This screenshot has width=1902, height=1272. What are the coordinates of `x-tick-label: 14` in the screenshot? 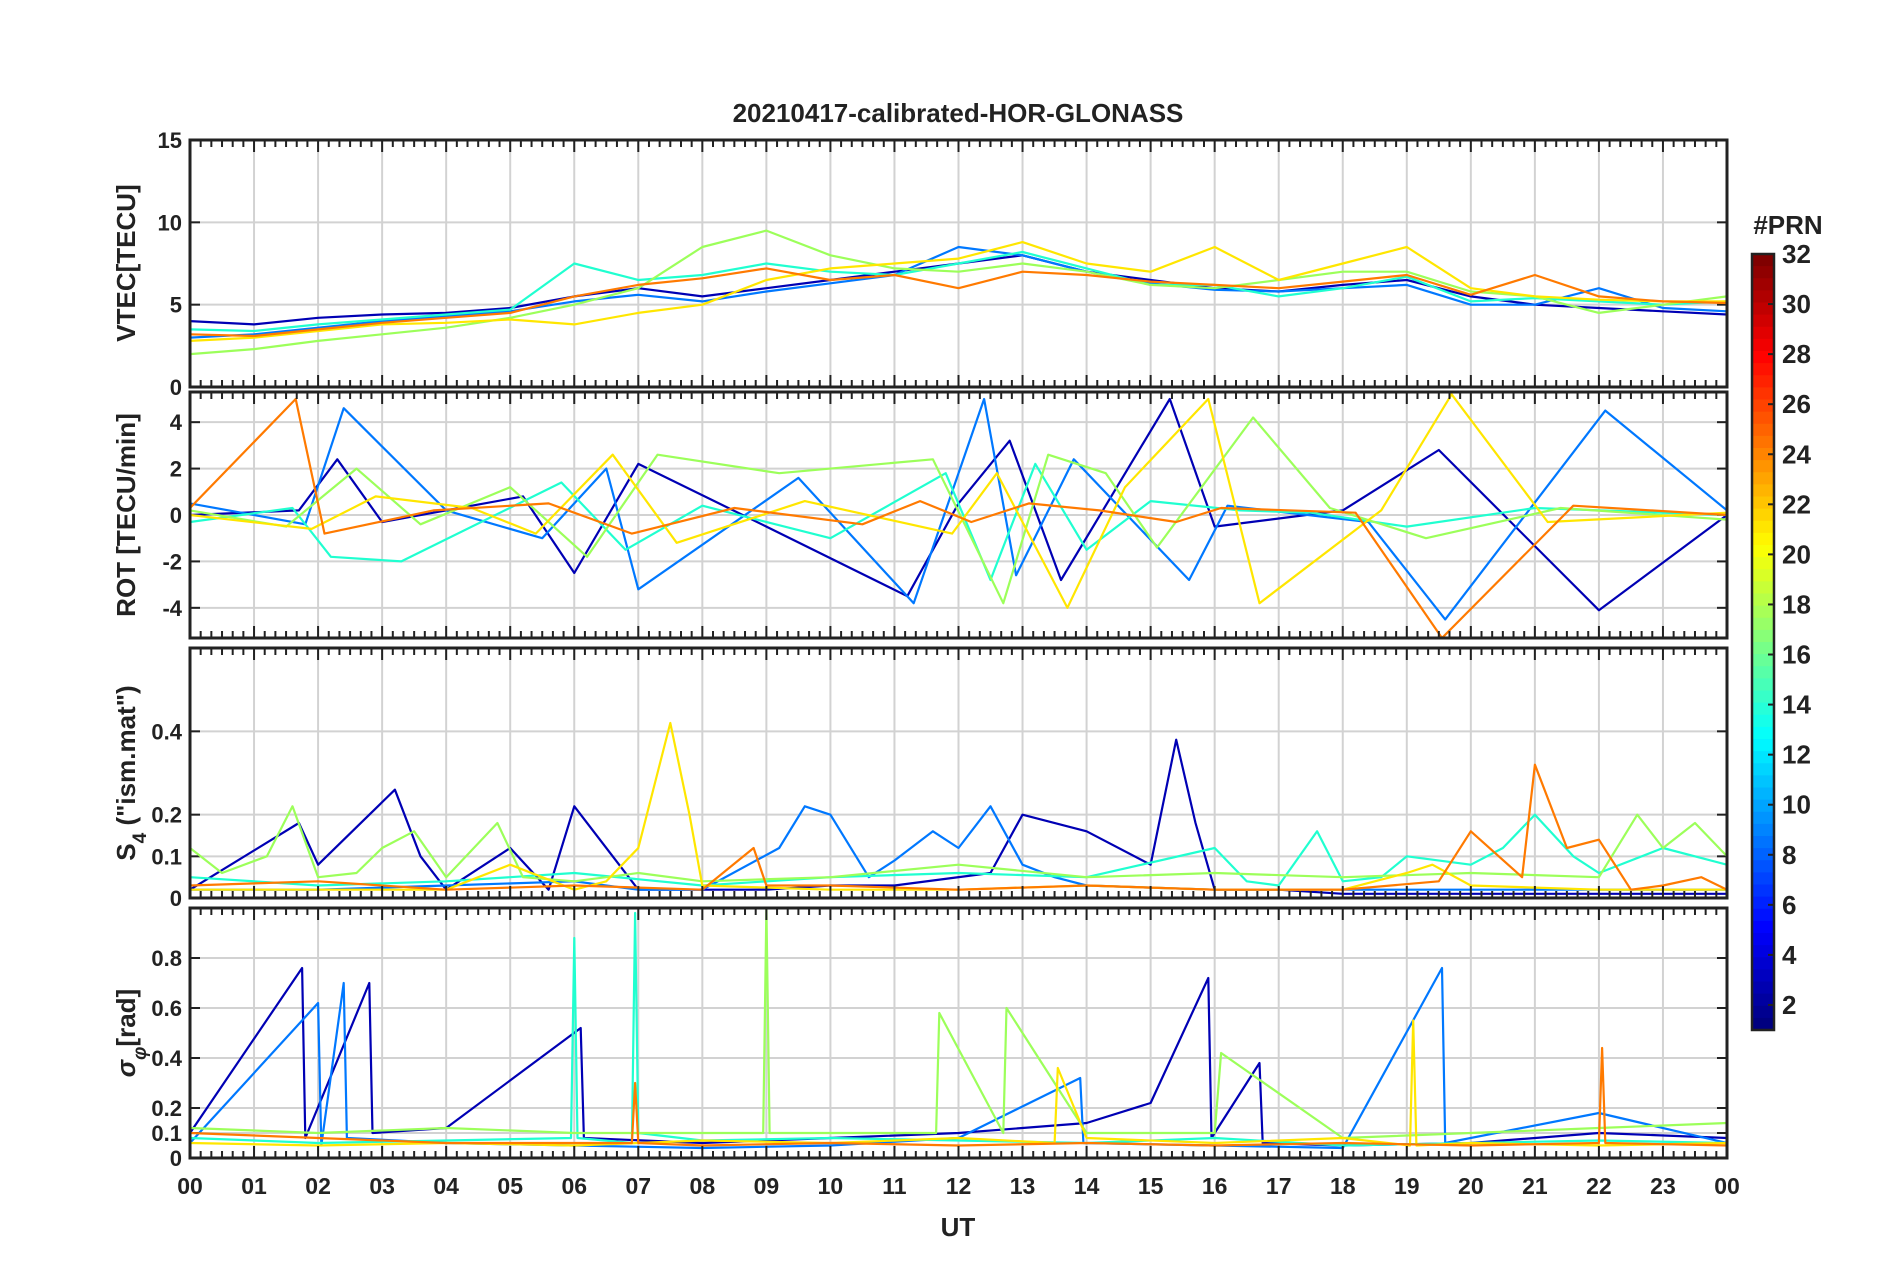 It's located at (1087, 1186).